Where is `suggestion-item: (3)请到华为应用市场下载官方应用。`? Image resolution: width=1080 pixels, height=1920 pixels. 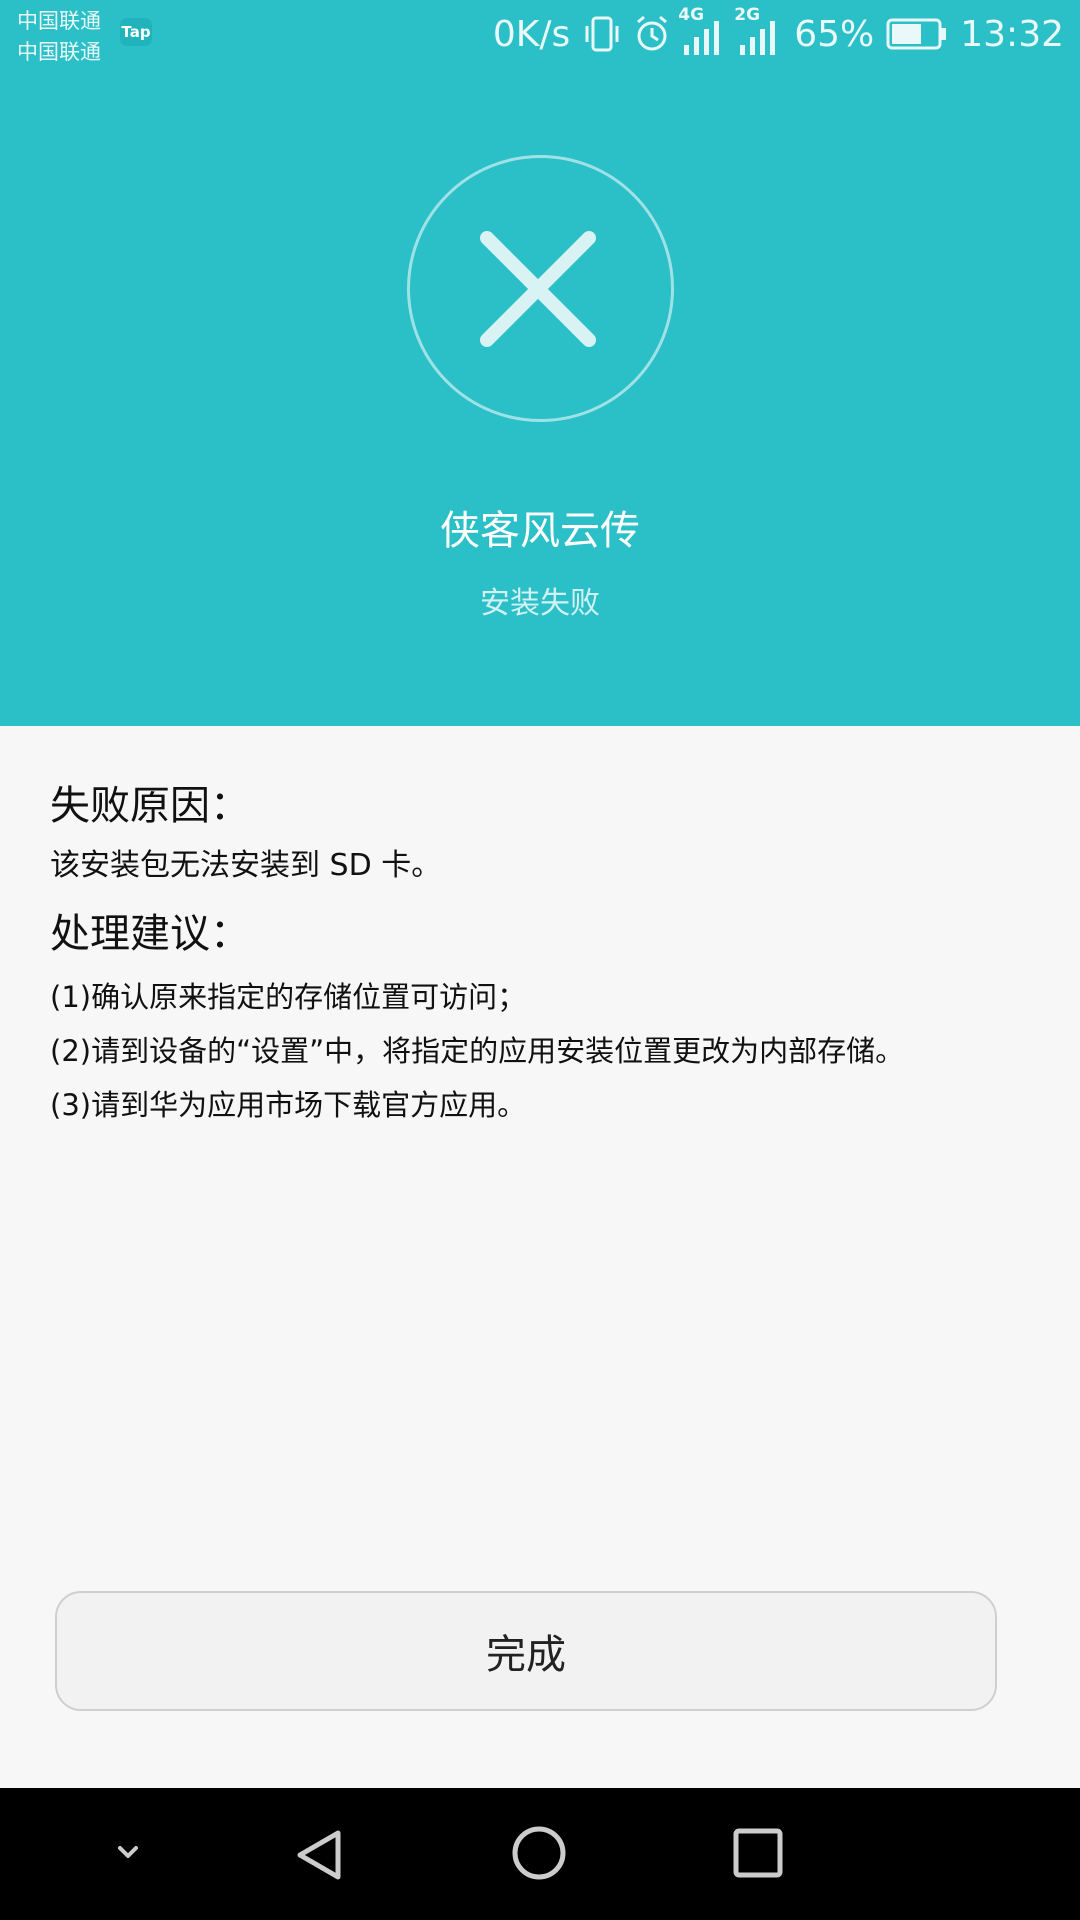 suggestion-item: (3)请到华为应用市场下载官方应用。 is located at coordinates (288, 1105).